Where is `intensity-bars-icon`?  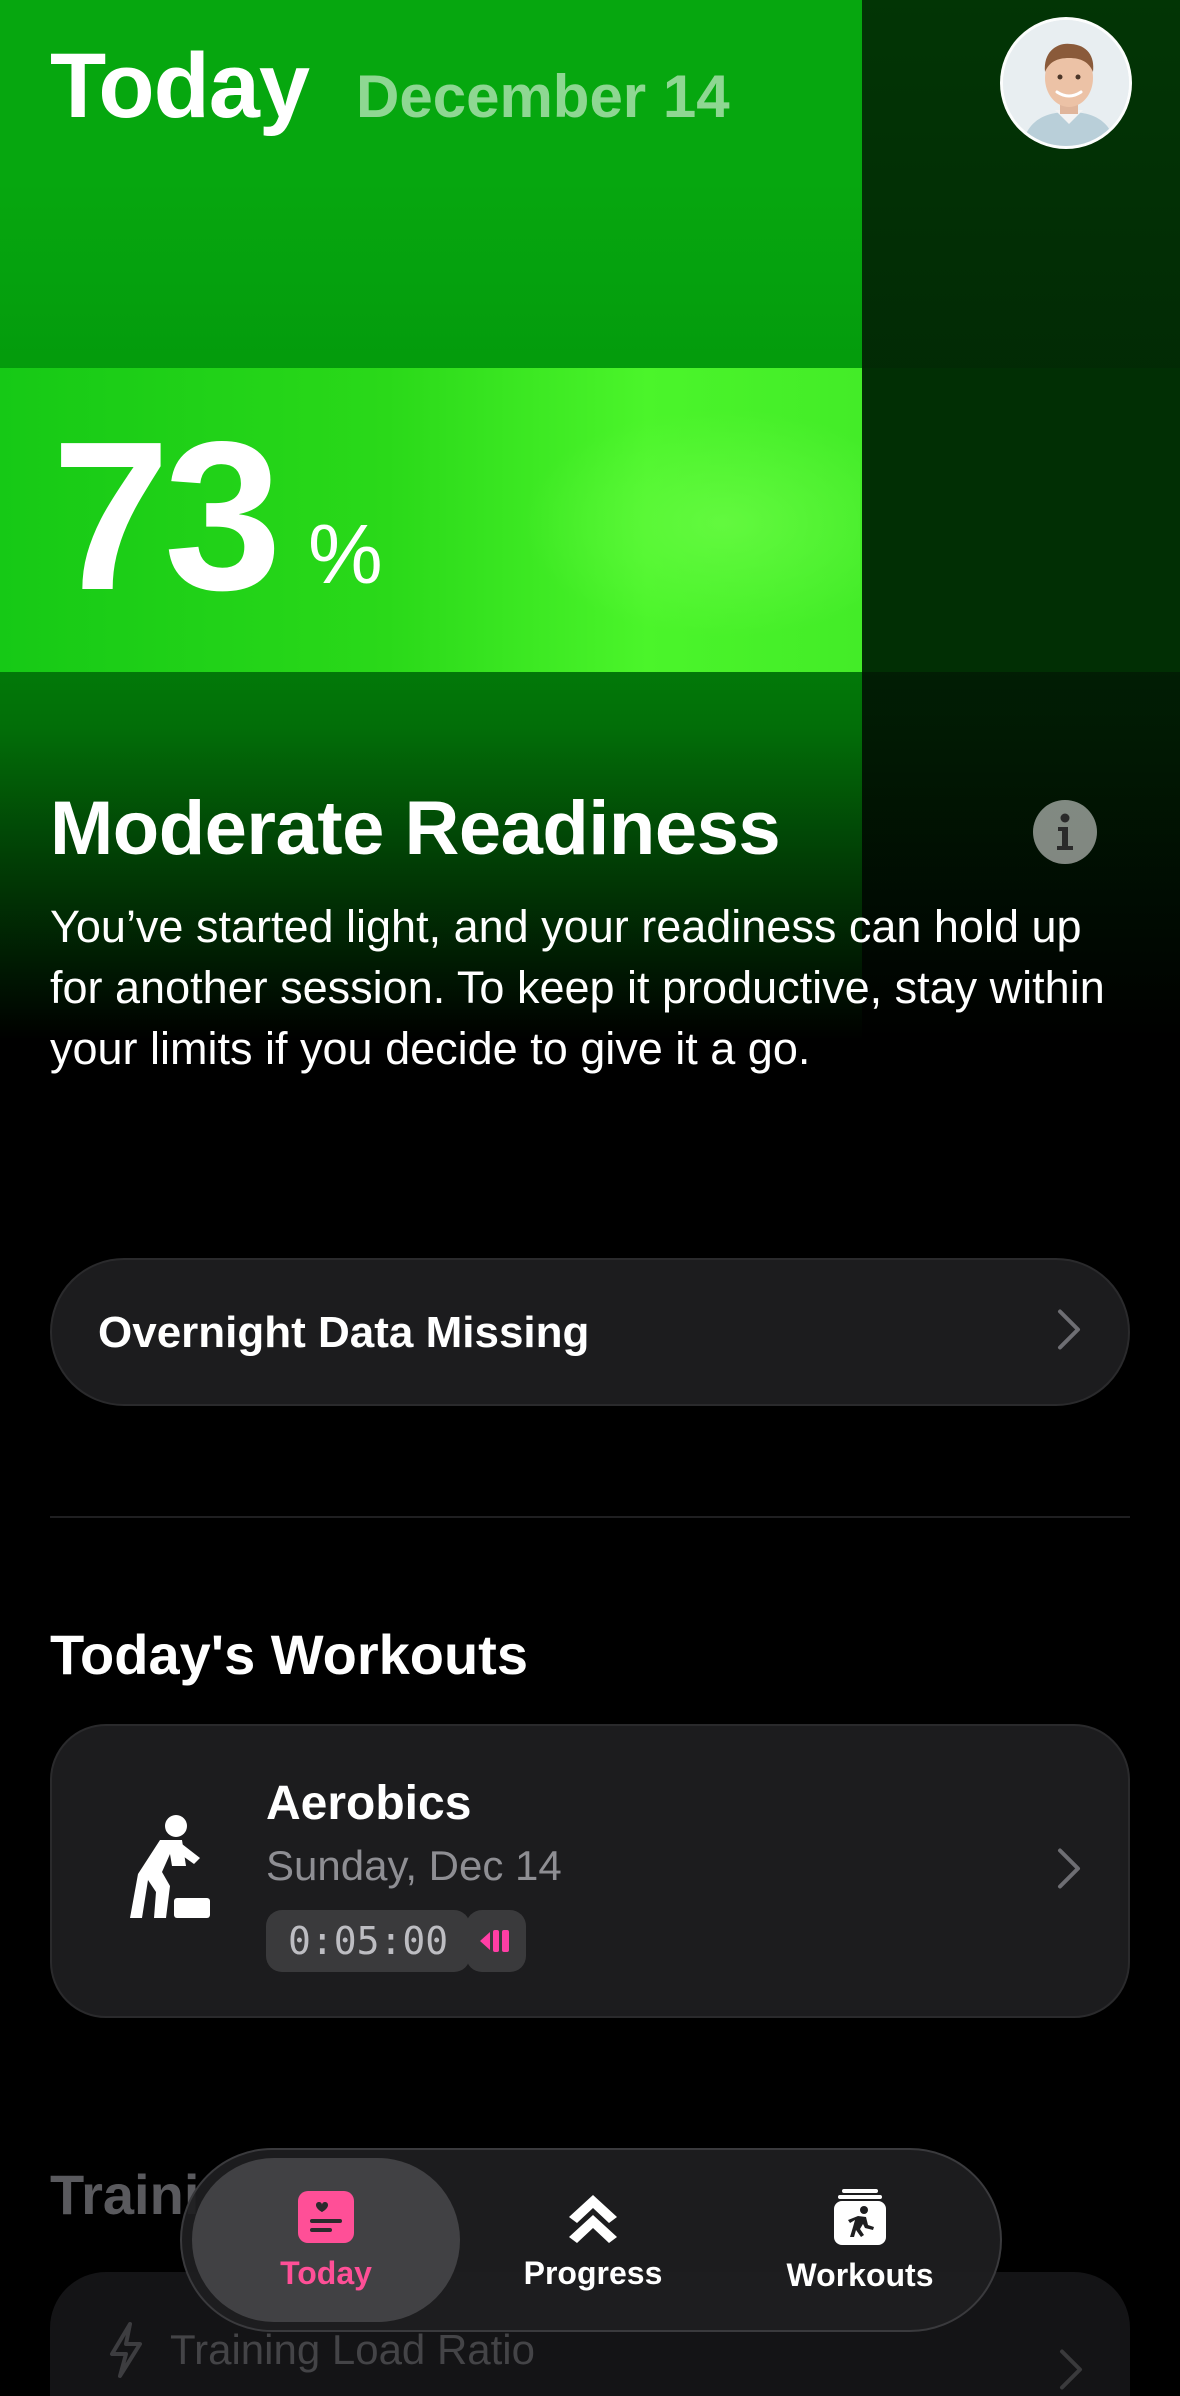
intensity-bars-icon is located at coordinates (496, 1941).